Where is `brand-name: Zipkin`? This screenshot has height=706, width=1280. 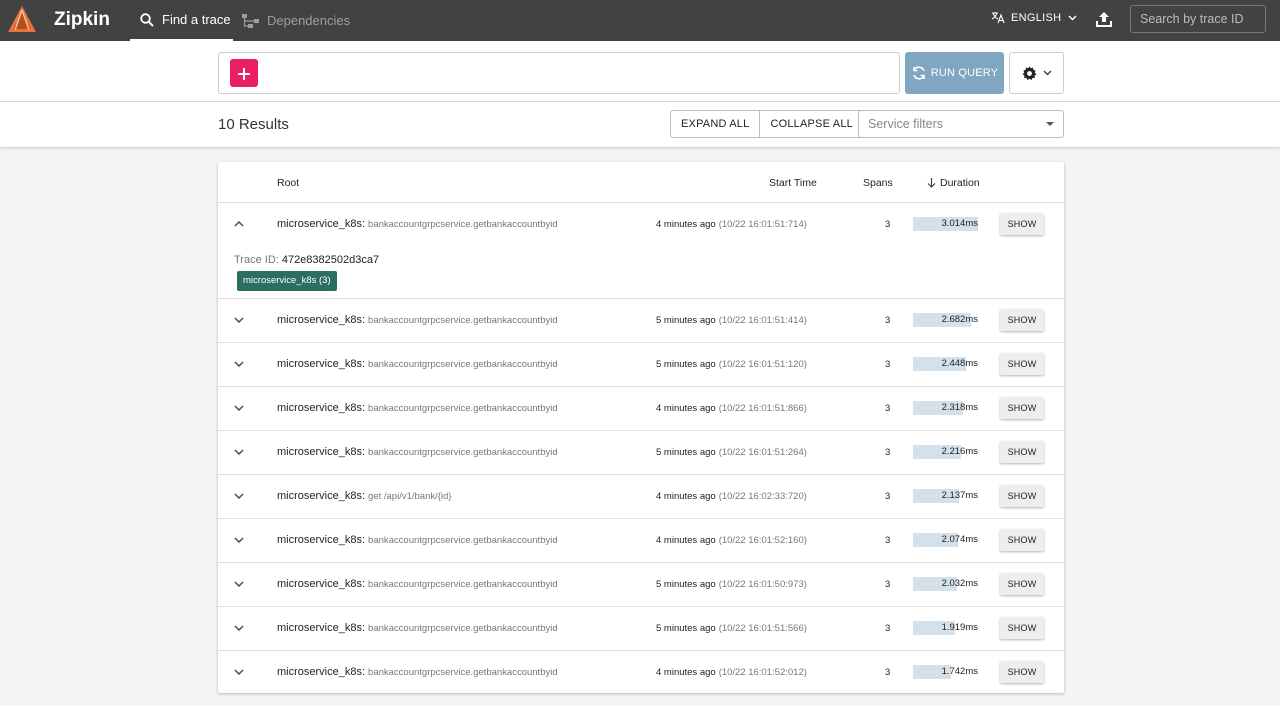
brand-name: Zipkin is located at coordinates (82, 20).